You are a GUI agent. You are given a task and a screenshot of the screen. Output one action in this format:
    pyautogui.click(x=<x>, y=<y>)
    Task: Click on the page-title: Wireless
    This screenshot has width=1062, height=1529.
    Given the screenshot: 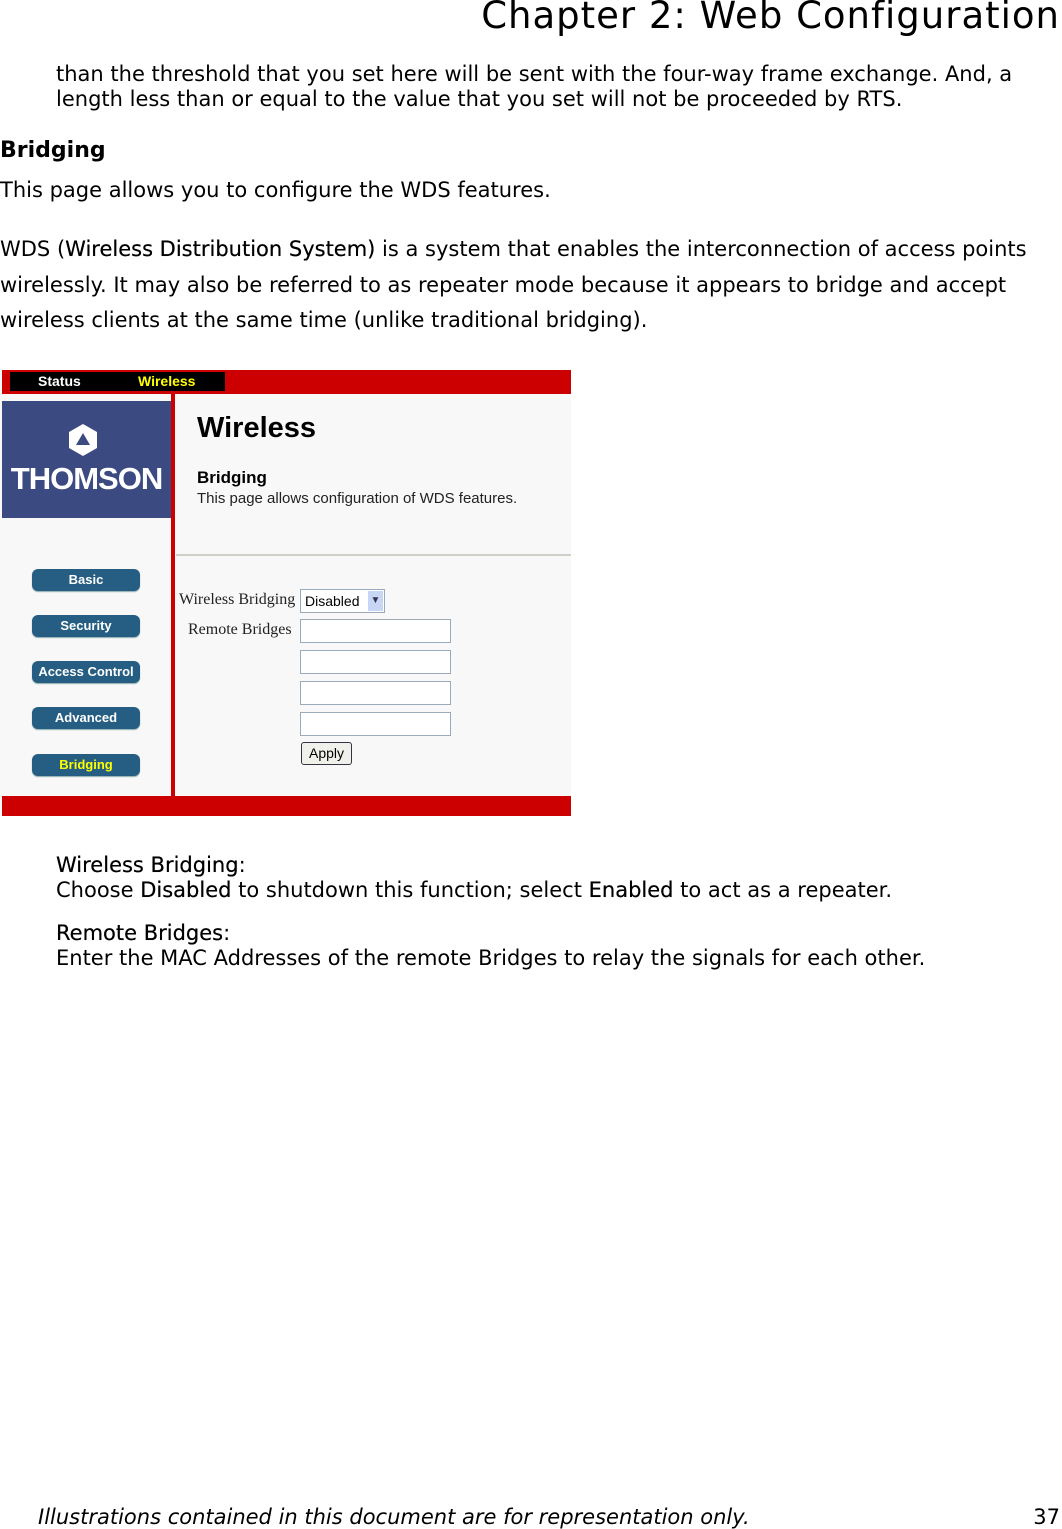 What is the action you would take?
    pyautogui.click(x=257, y=428)
    